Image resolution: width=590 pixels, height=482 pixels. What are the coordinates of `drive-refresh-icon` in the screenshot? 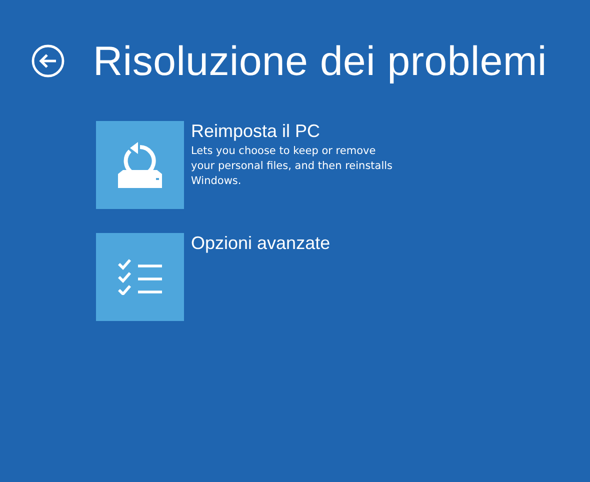 It's located at (140, 165).